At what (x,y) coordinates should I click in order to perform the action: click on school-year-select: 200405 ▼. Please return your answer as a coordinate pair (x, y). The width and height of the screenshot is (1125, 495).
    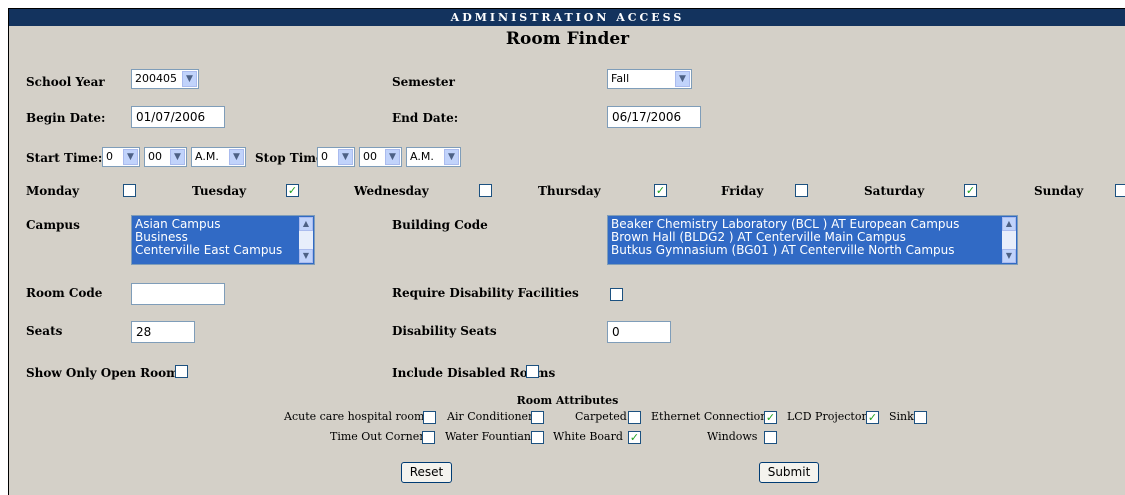
    Looking at the image, I should click on (165, 79).